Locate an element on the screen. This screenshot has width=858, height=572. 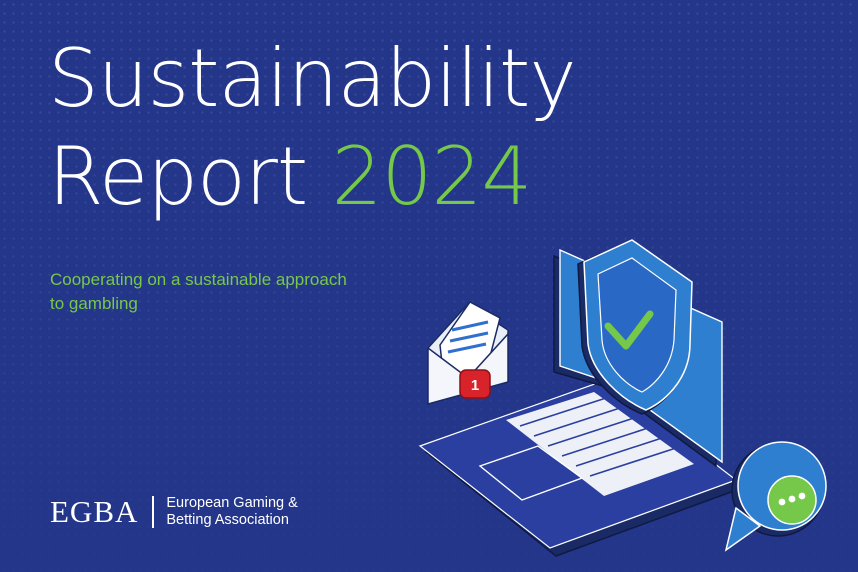
logo-name: European Gaming & Betting Association is located at coordinates (231, 512).